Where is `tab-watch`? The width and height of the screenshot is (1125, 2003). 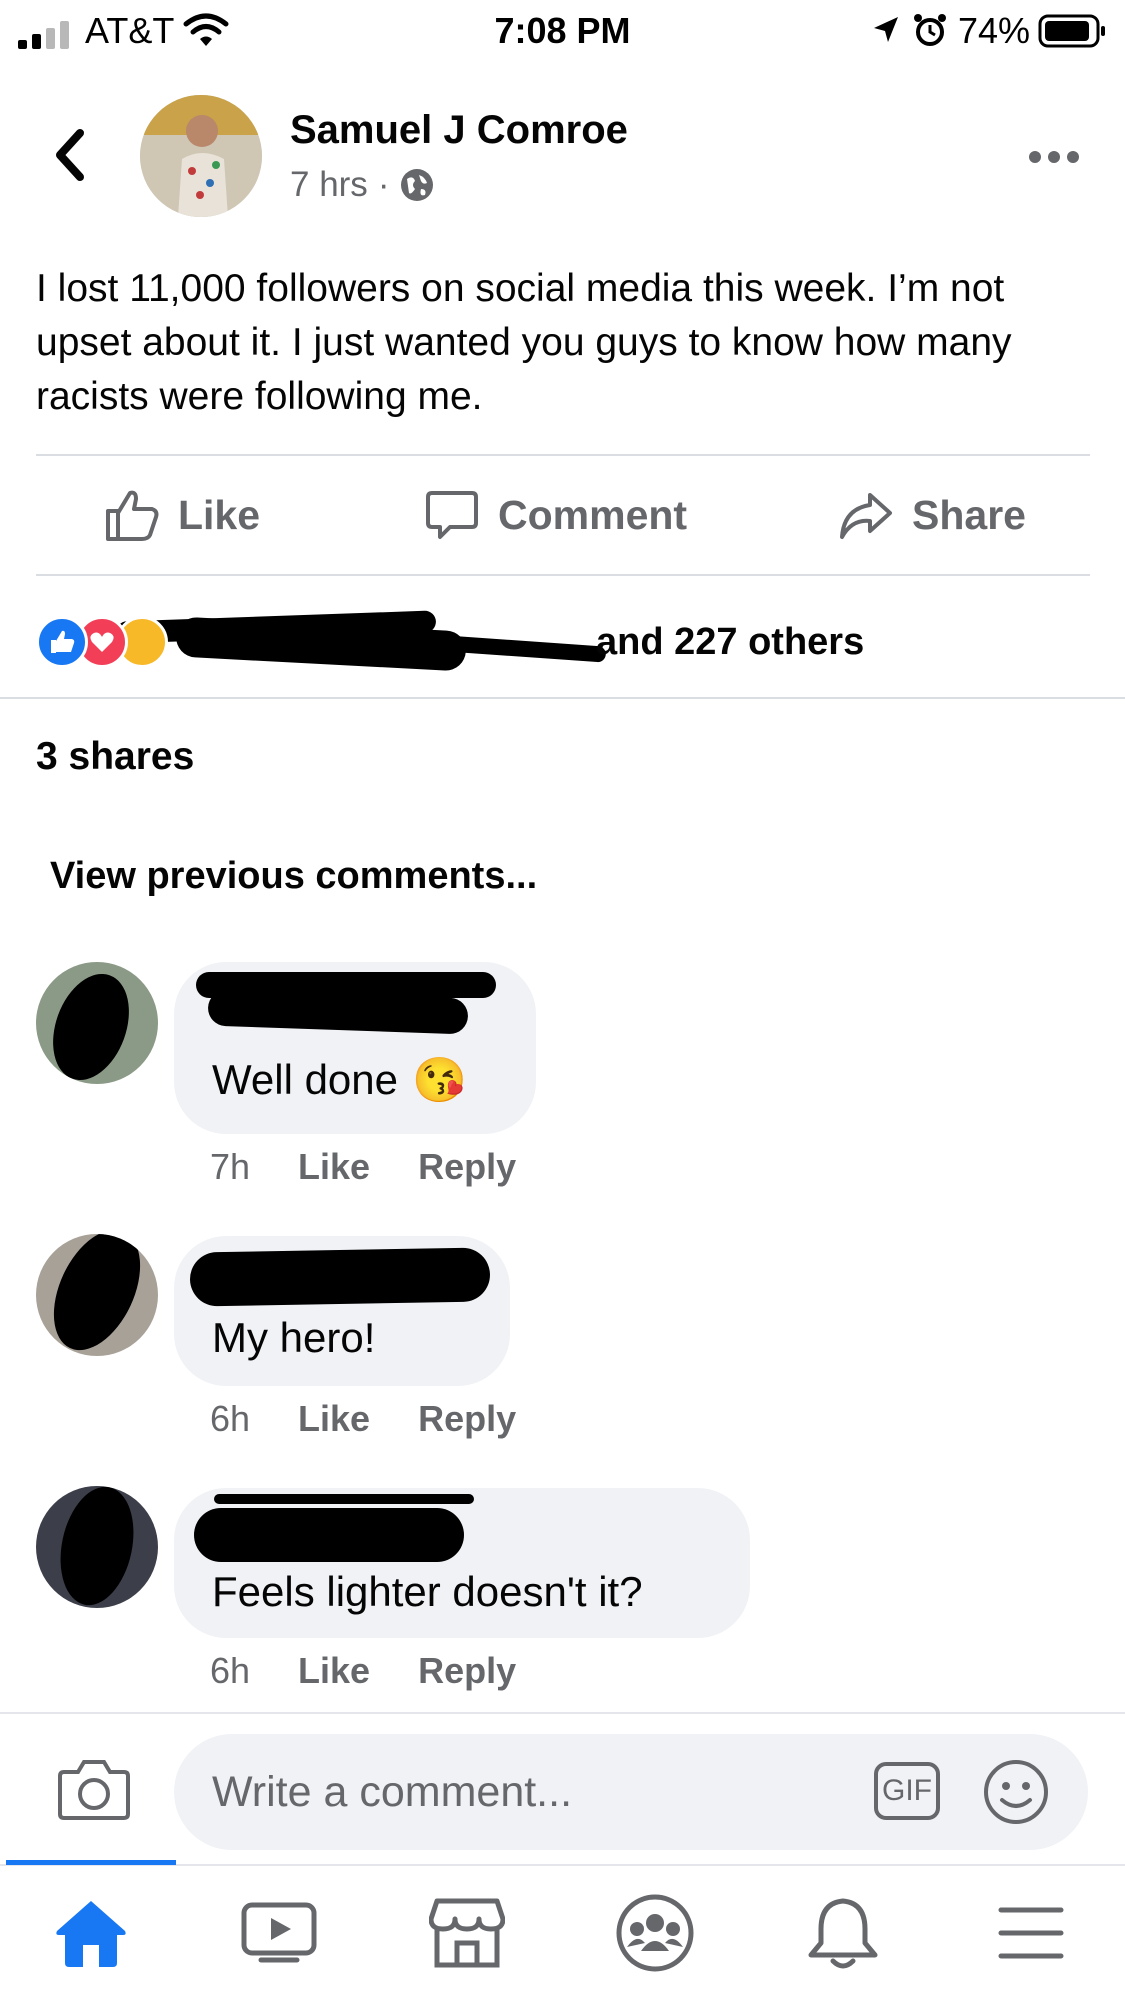
tab-watch is located at coordinates (279, 1933).